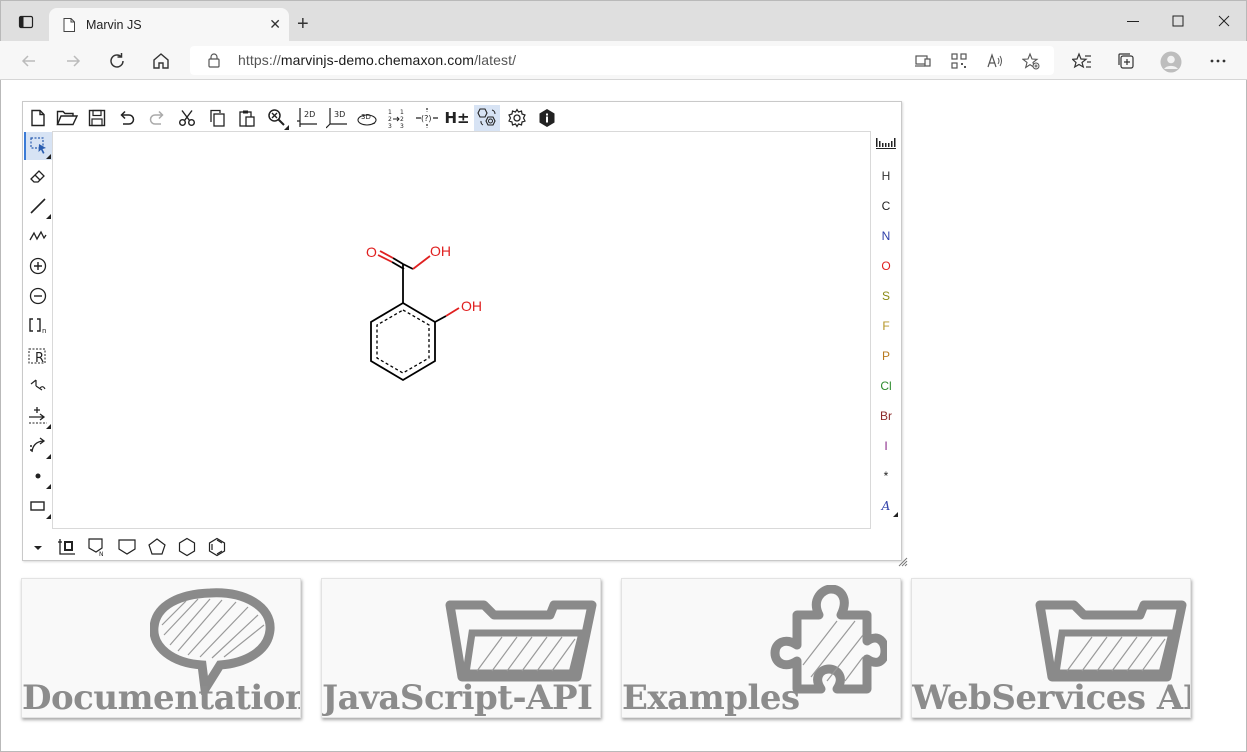  What do you see at coordinates (38, 236) in the screenshot?
I see `chain-icon` at bounding box center [38, 236].